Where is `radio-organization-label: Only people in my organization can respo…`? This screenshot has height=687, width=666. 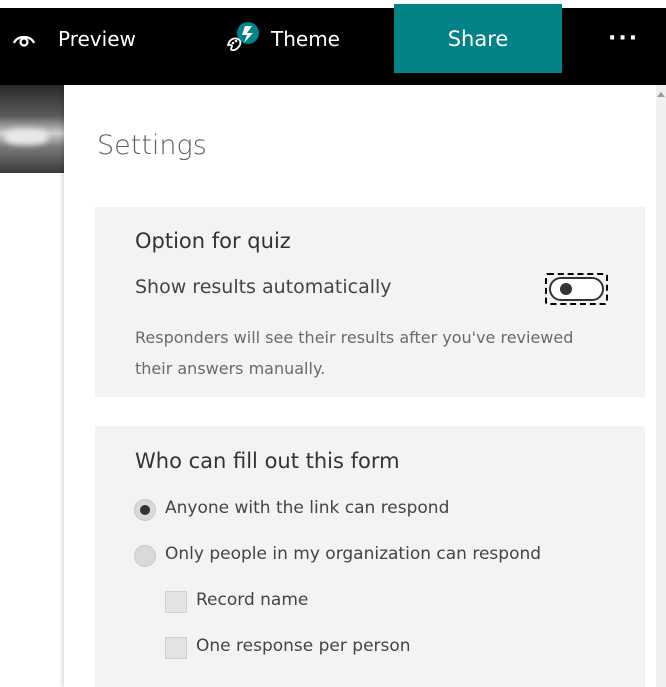
radio-organization-label: Only people in my organization can respo… is located at coordinates (353, 554).